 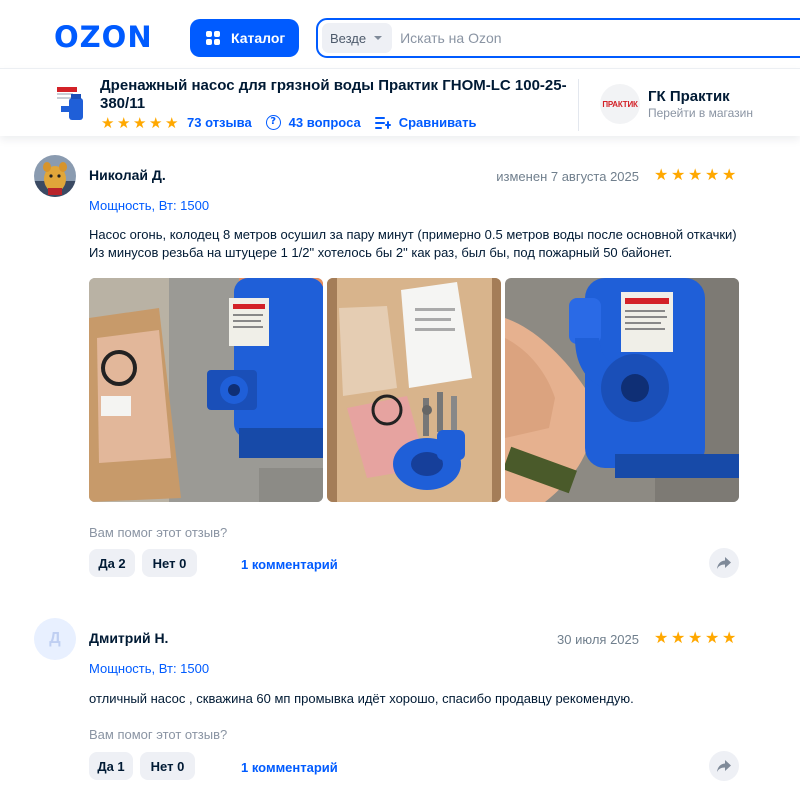 I want to click on share-arrow-icon, so click(x=724, y=766).